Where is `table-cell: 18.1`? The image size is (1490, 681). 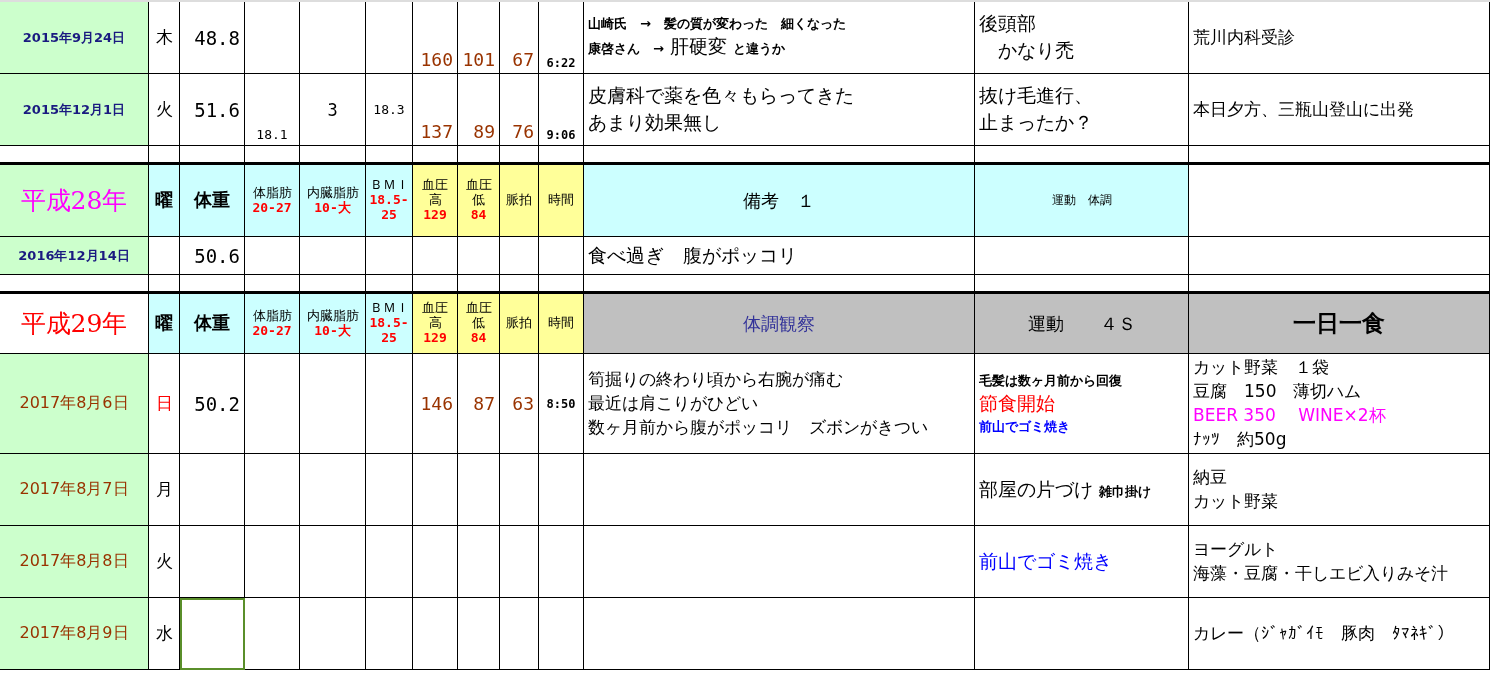 table-cell: 18.1 is located at coordinates (272, 110).